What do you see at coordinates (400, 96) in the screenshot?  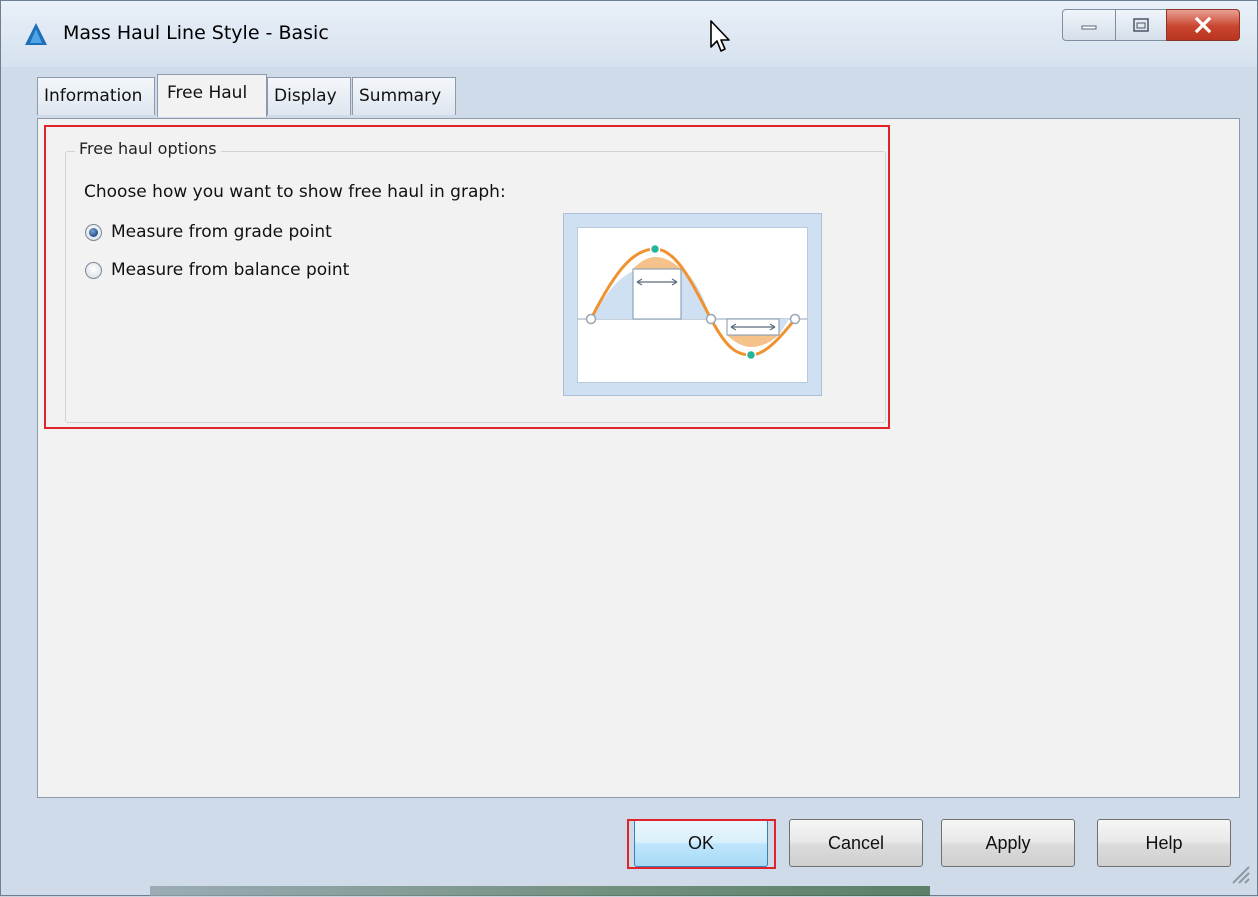 I see `tab-label: Summary` at bounding box center [400, 96].